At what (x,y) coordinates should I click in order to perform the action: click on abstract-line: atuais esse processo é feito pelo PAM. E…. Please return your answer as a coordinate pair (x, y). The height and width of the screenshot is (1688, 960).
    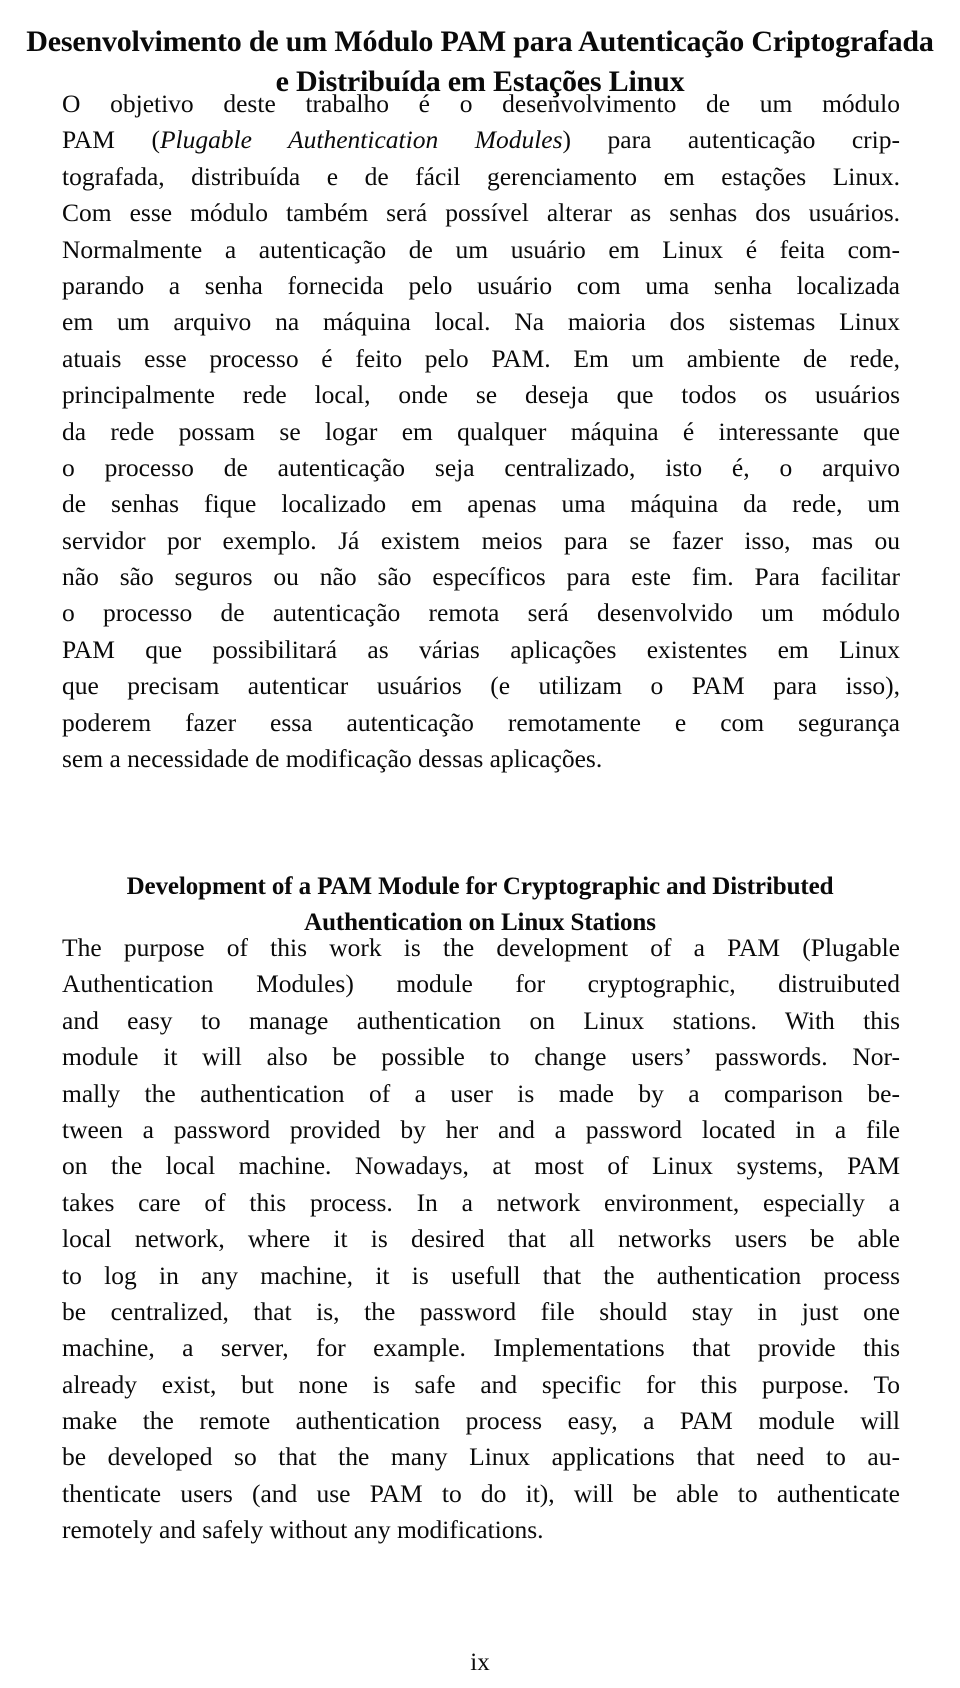
    Looking at the image, I should click on (481, 358).